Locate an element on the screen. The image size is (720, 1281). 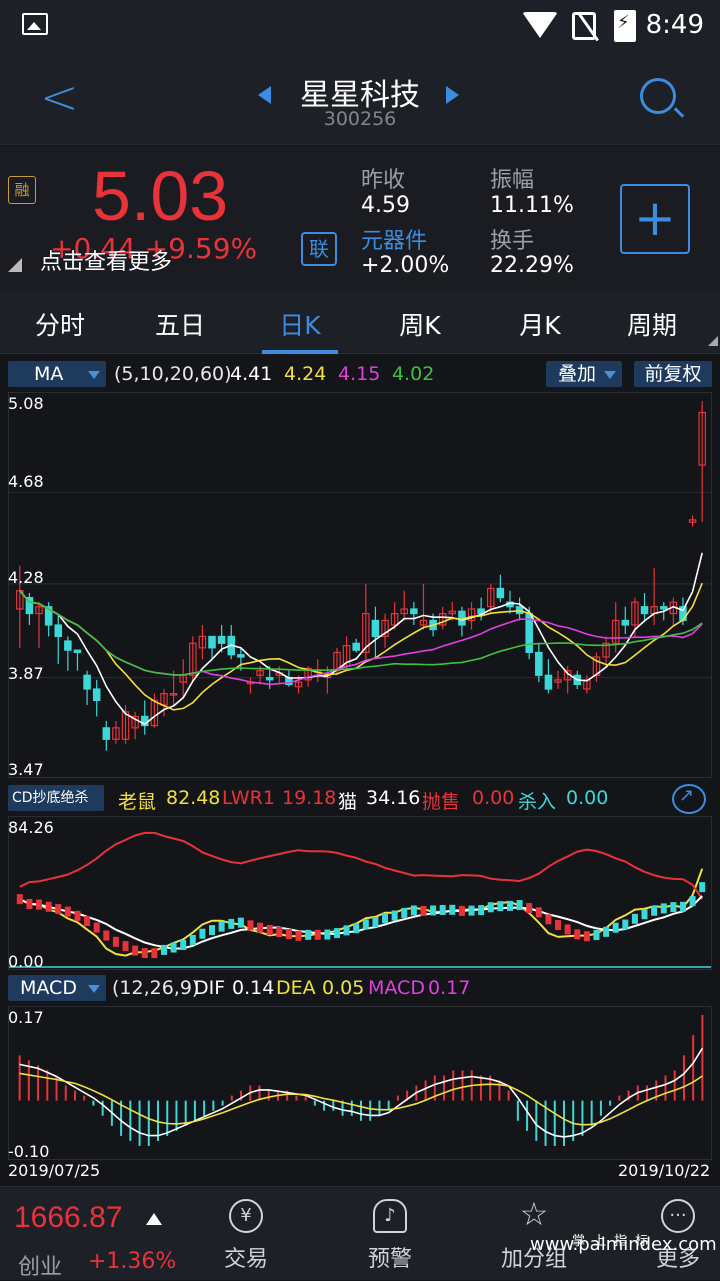
overlay-button: 叠加 is located at coordinates (584, 374).